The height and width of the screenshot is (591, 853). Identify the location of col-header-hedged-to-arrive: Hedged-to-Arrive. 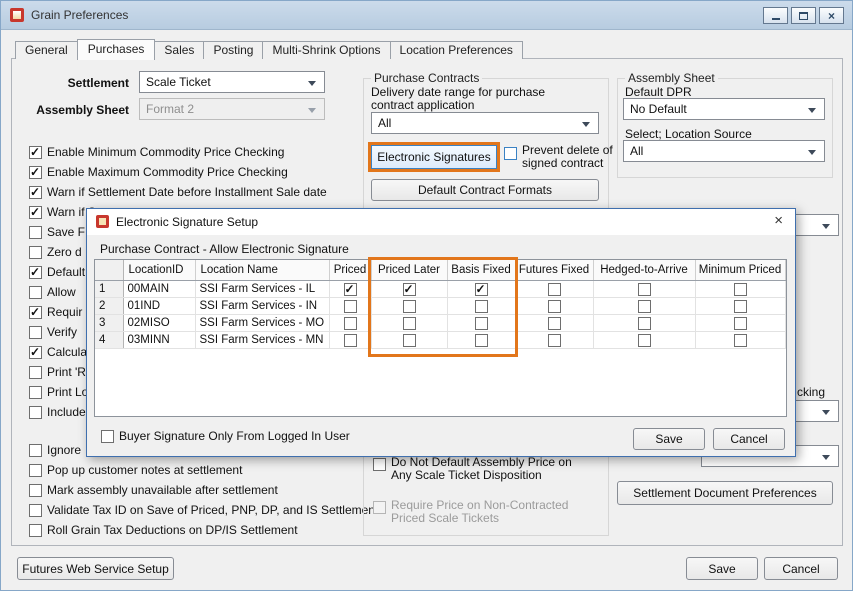
(644, 270).